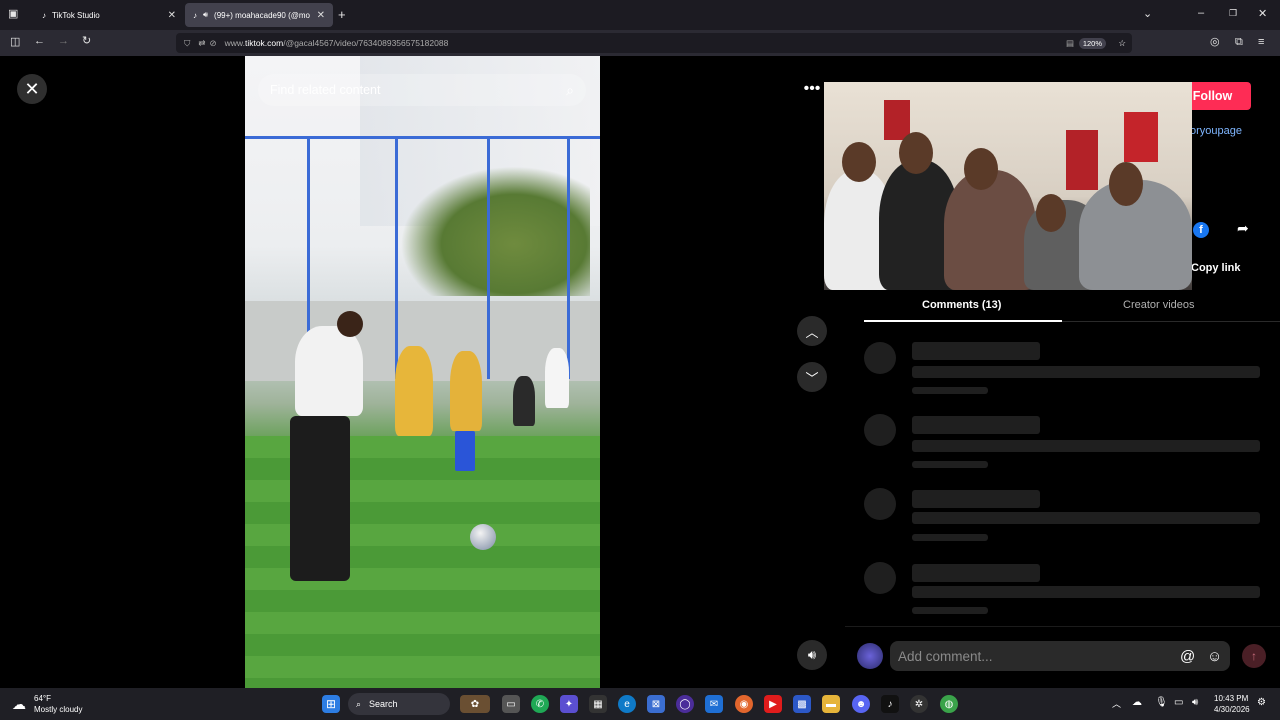  What do you see at coordinates (812, 89) in the screenshot?
I see `more-icon: •••` at bounding box center [812, 89].